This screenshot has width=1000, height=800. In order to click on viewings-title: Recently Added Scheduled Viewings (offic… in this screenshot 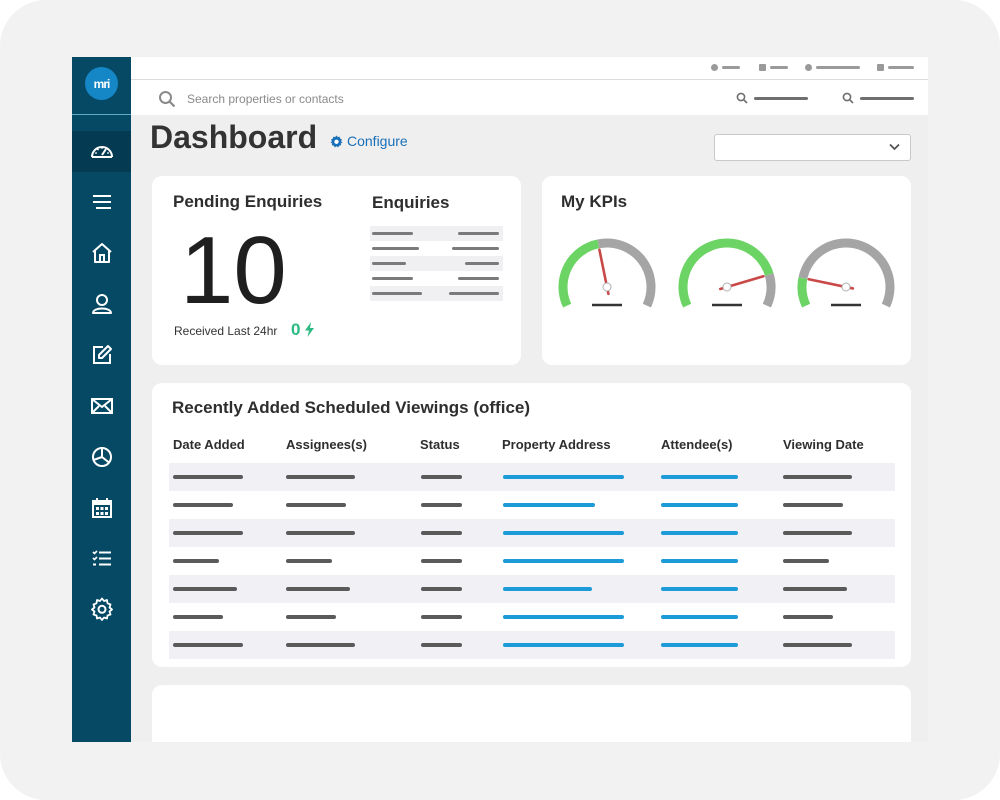, I will do `click(351, 407)`.